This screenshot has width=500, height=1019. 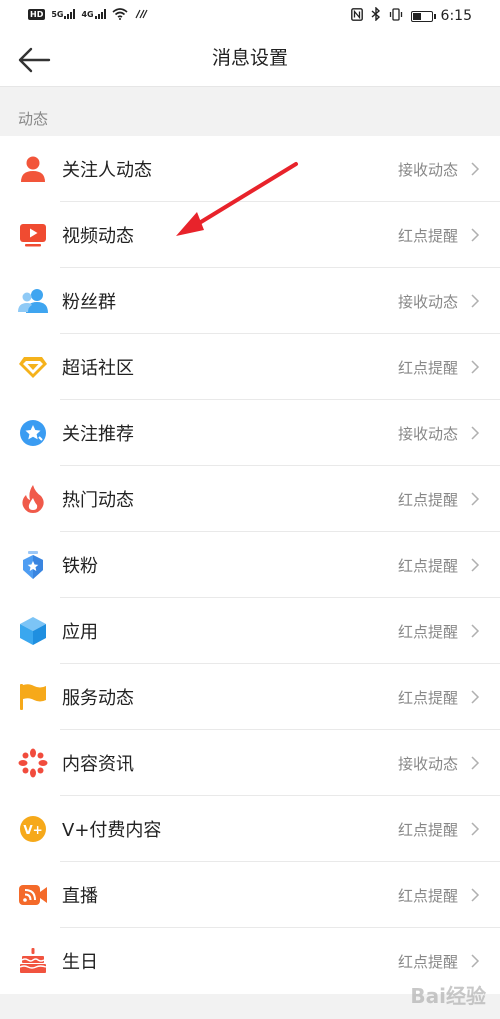 I want to click on row-label: 粉丝群, so click(x=89, y=302).